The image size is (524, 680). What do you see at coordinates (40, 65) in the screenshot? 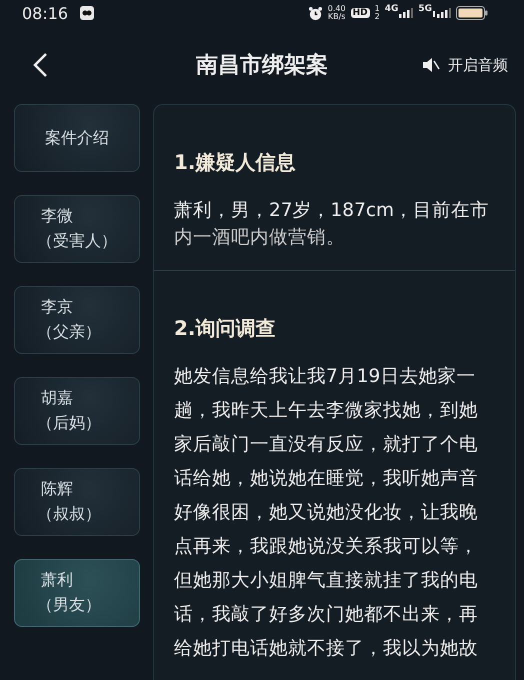
I see `back-icon` at bounding box center [40, 65].